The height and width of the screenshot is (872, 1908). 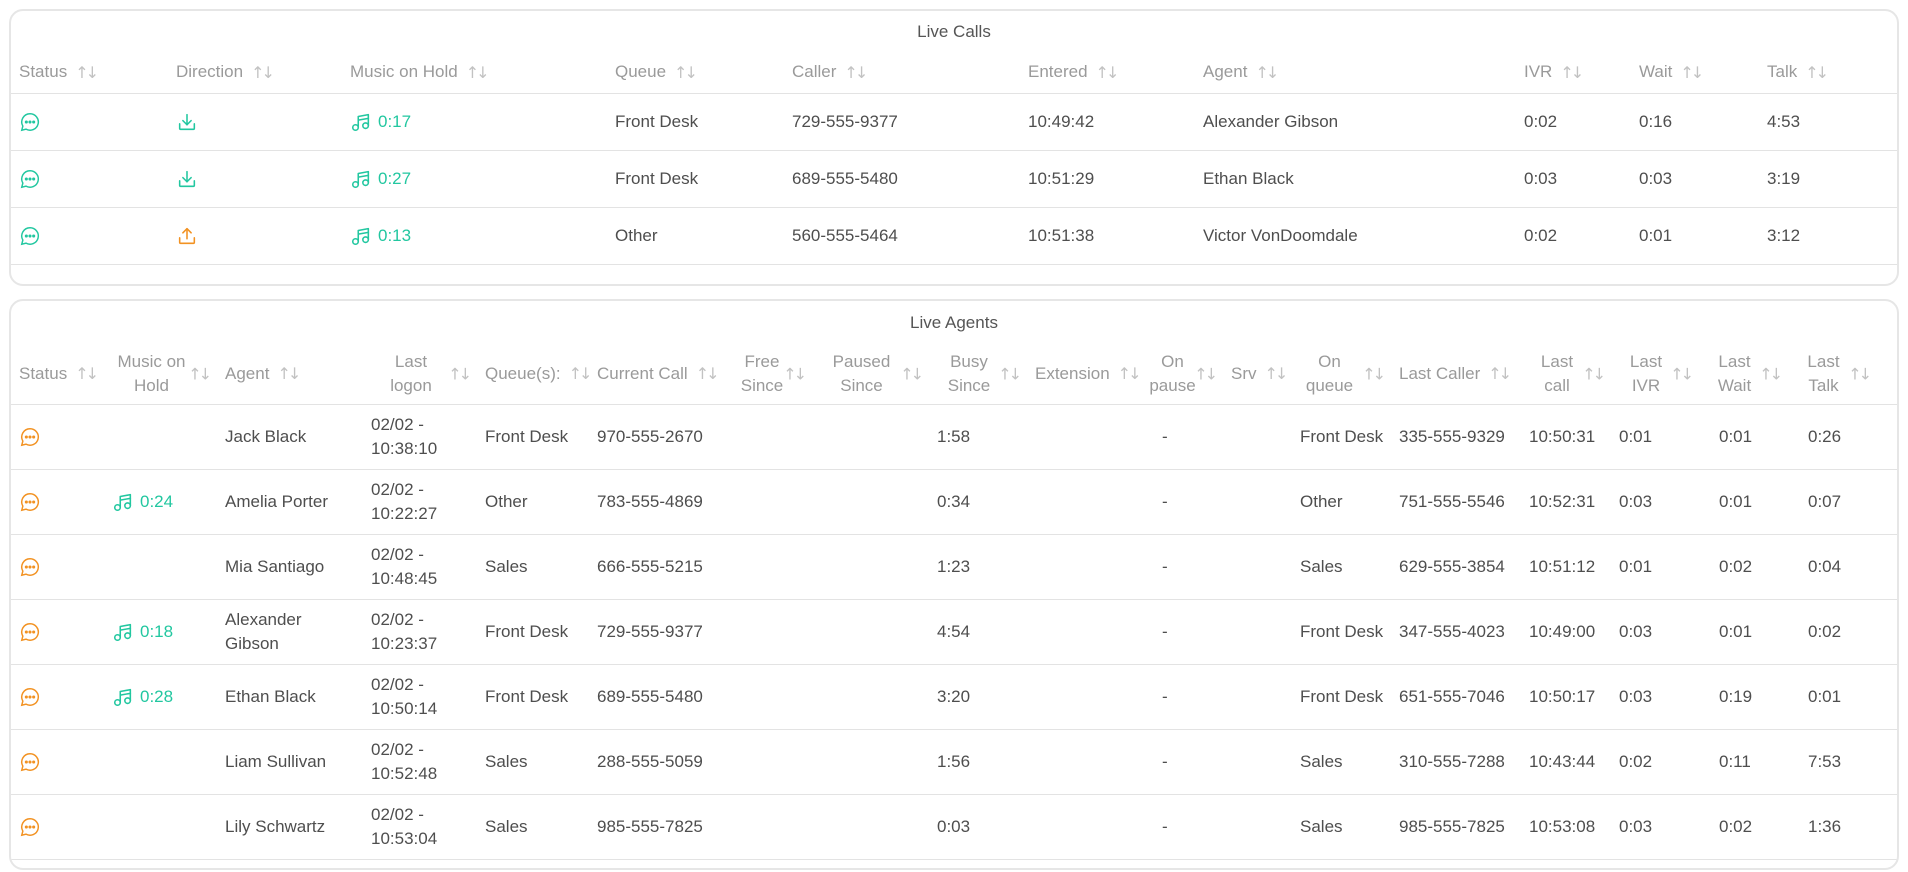 I want to click on entered-time: 10:49:42, so click(x=1061, y=121).